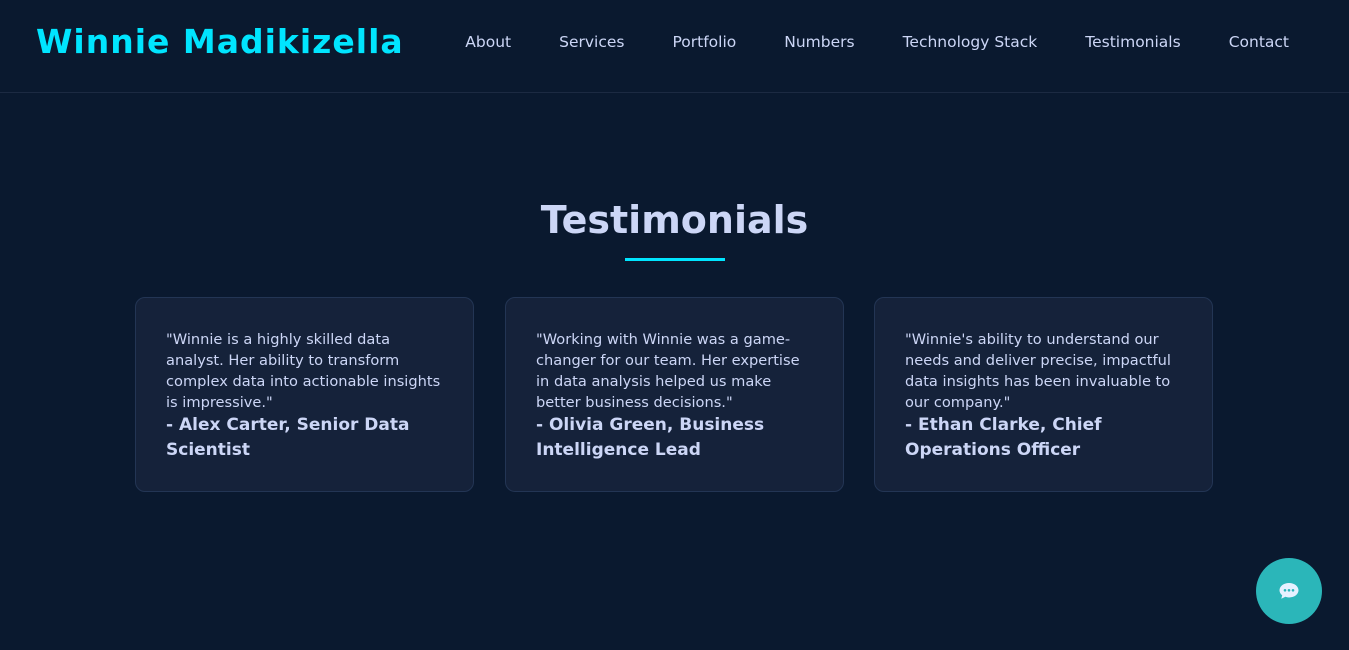  Describe the element at coordinates (675, 259) in the screenshot. I see `title-underline` at that location.